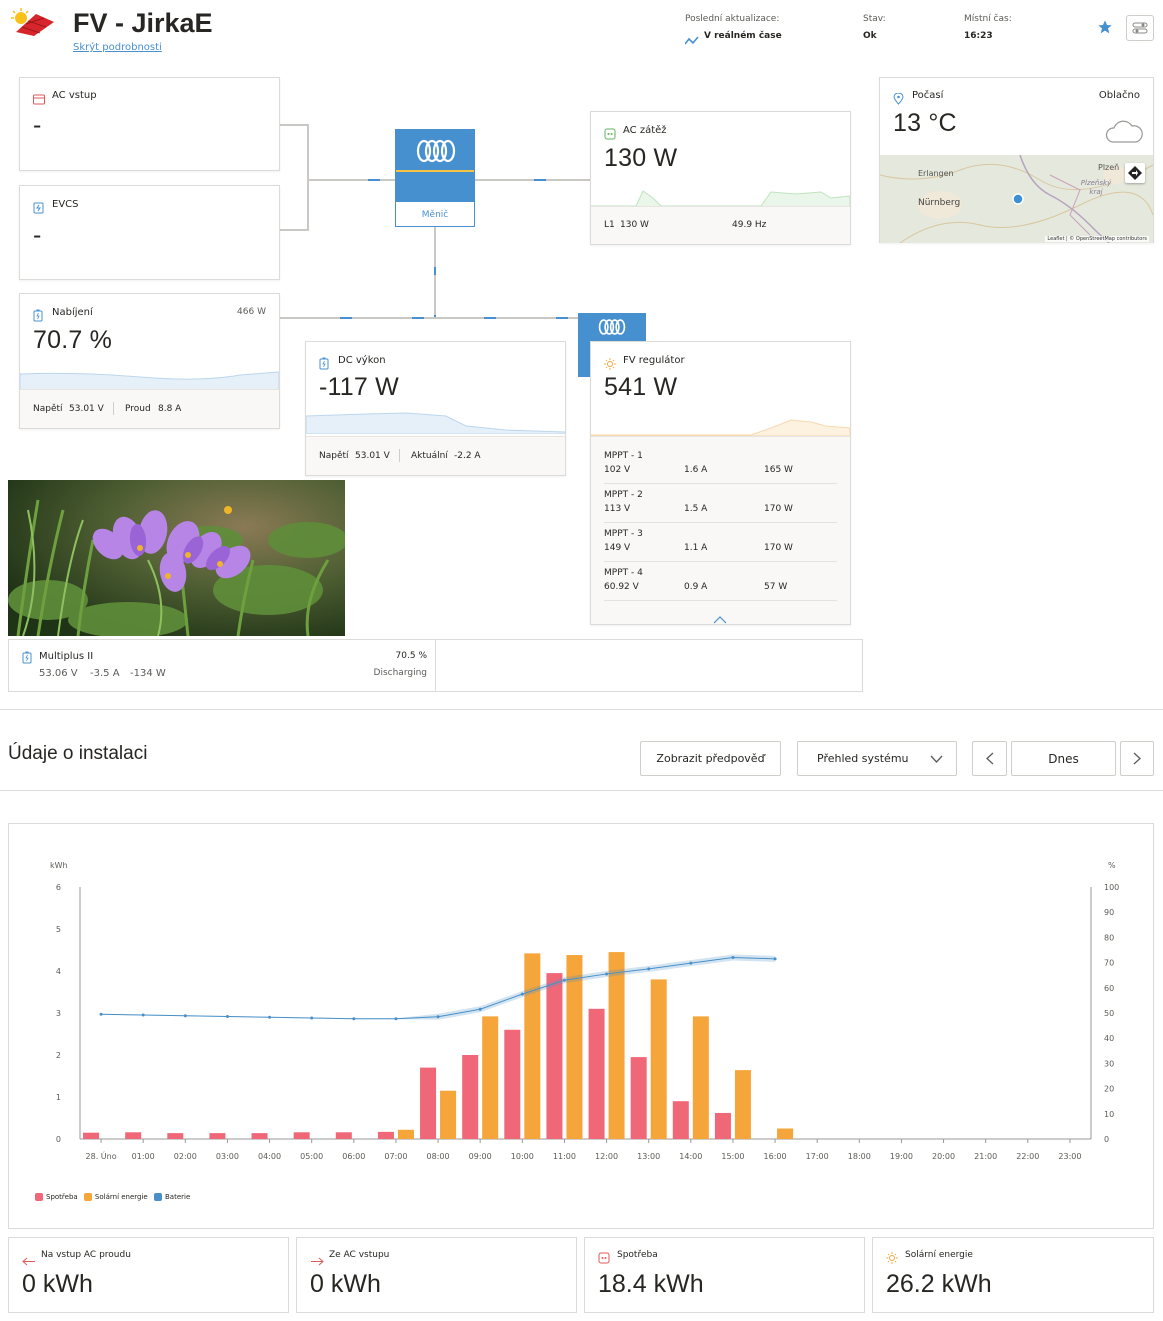  I want to click on sun-icon, so click(610, 362).